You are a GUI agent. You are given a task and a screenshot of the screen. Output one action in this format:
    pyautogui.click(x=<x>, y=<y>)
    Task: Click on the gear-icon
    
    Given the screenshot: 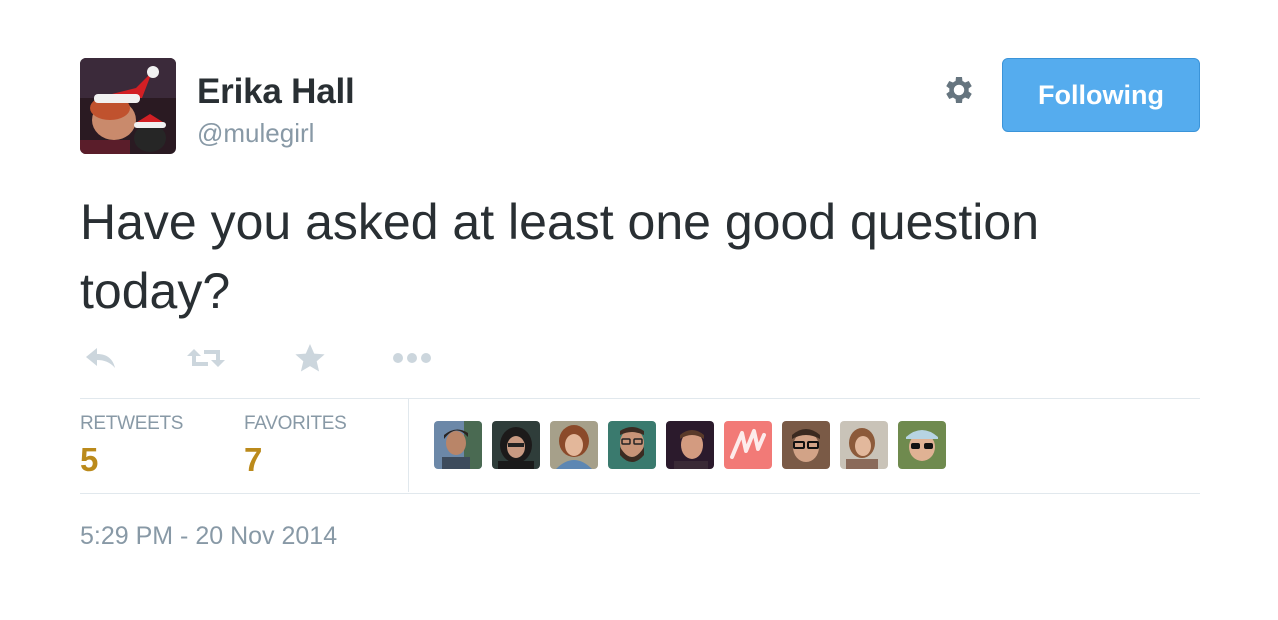 What is the action you would take?
    pyautogui.click(x=959, y=92)
    